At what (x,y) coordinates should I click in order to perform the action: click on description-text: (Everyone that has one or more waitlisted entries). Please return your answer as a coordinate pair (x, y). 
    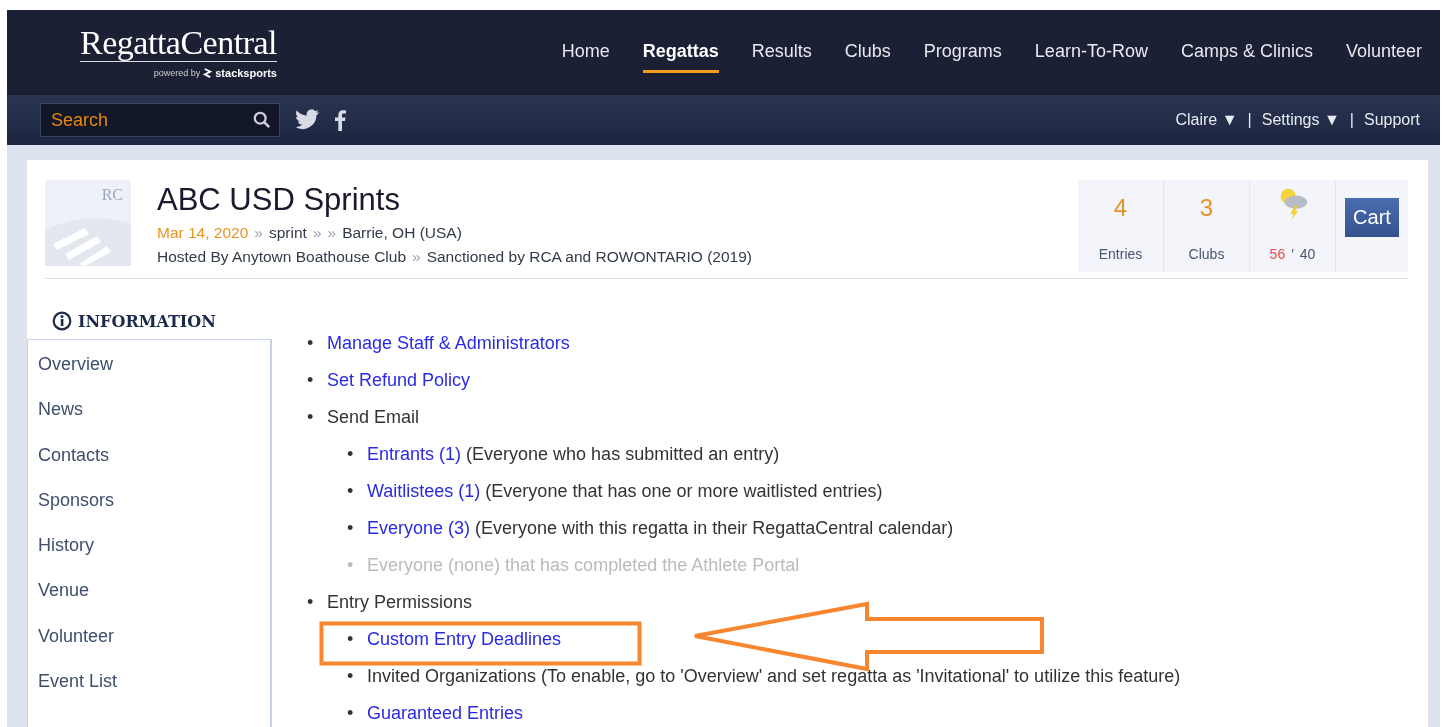
    Looking at the image, I should click on (684, 491).